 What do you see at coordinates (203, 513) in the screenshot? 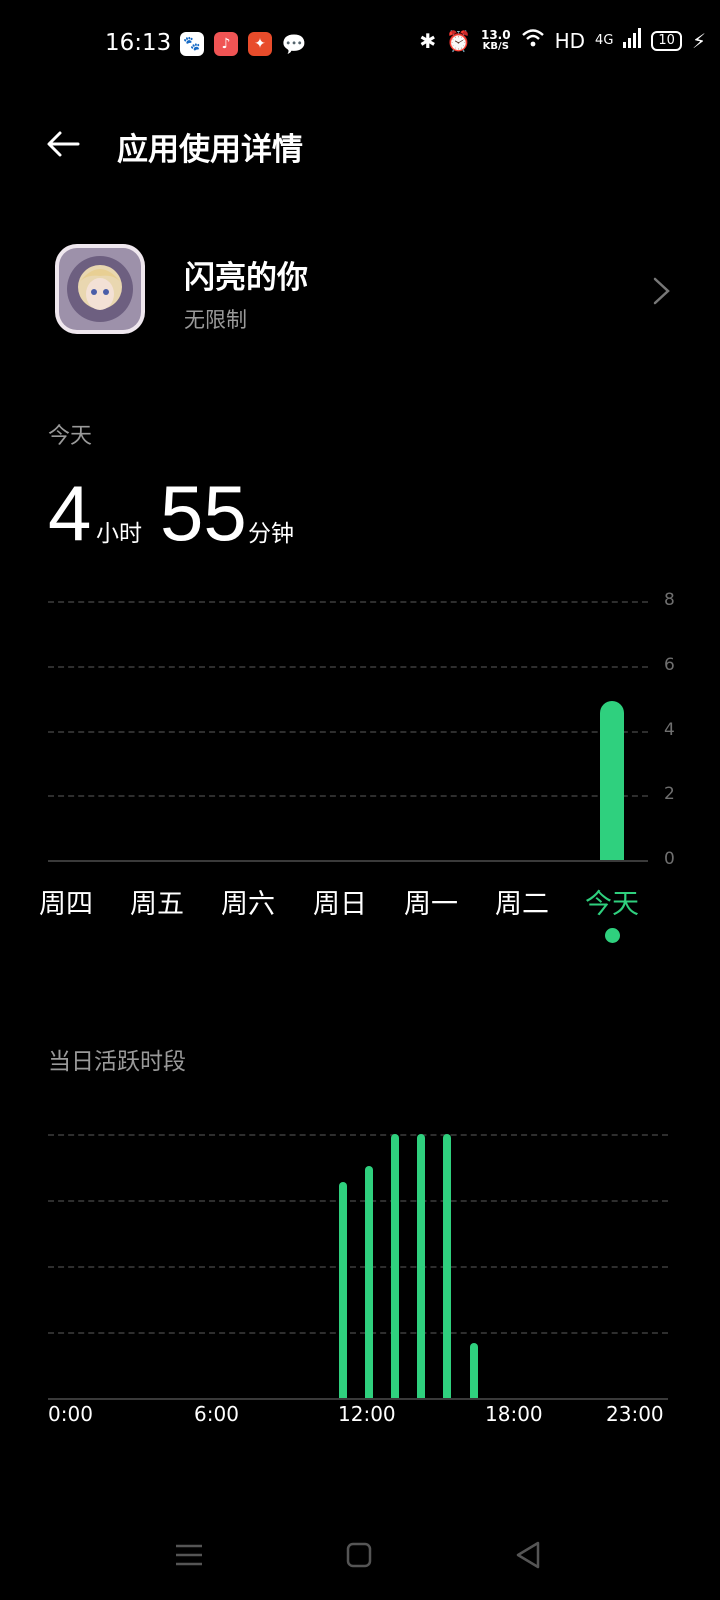
I see `usage-minutes-value: 55` at bounding box center [203, 513].